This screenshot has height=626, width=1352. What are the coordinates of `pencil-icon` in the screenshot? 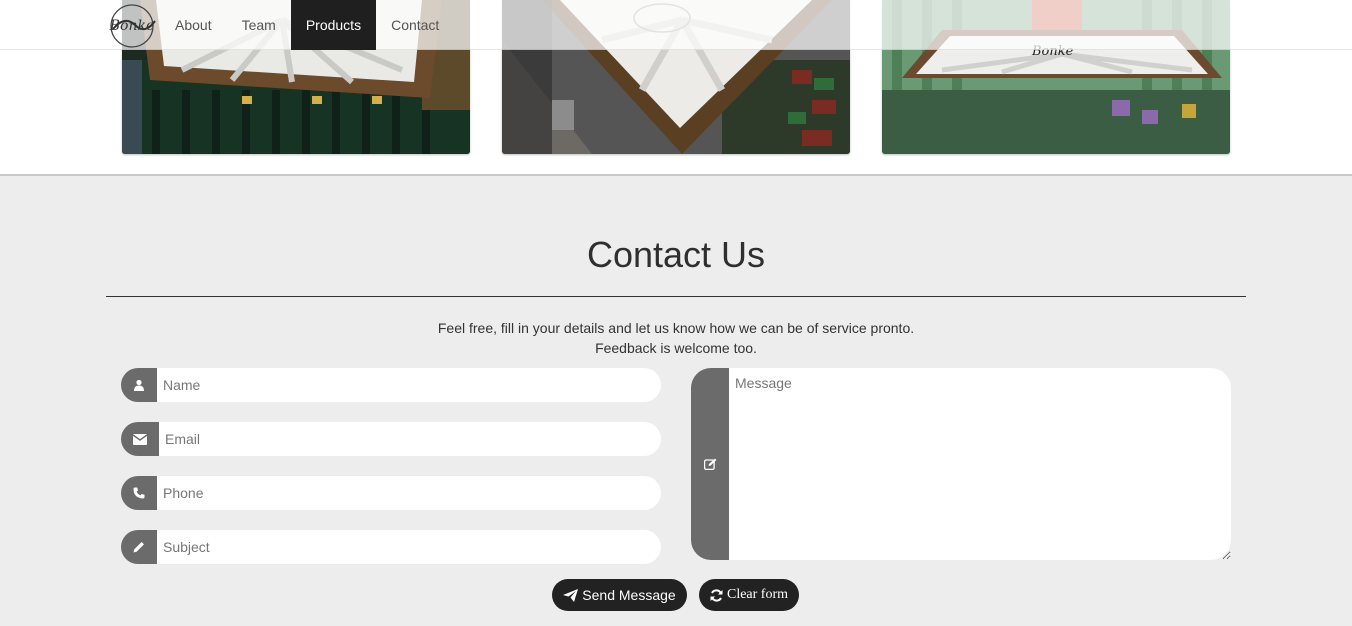 It's located at (139, 547).